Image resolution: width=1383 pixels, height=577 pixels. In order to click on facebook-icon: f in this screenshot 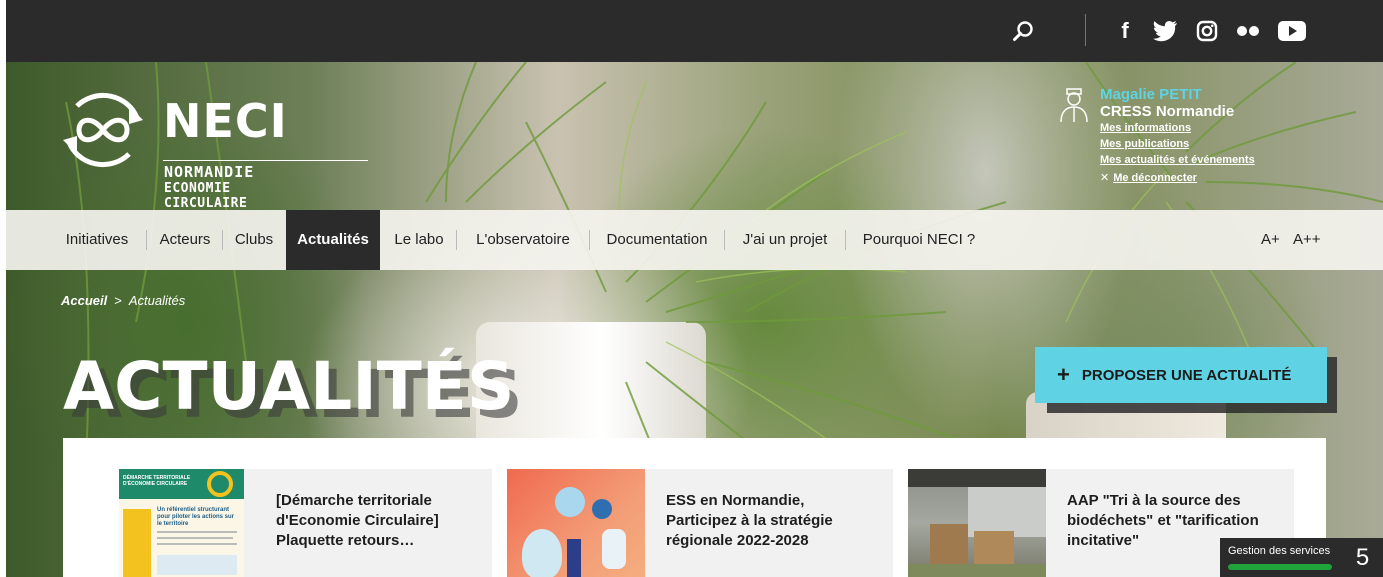, I will do `click(1125, 31)`.